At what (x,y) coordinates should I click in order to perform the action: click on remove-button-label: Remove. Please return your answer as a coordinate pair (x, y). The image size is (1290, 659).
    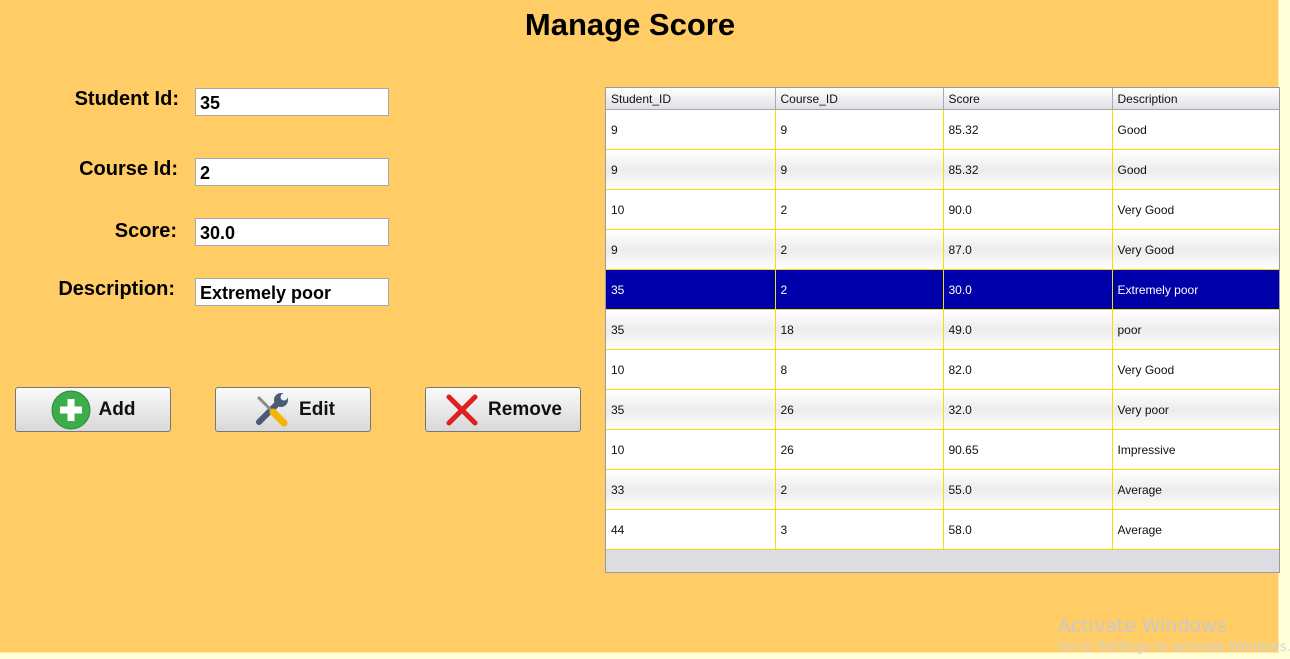
    Looking at the image, I should click on (525, 409).